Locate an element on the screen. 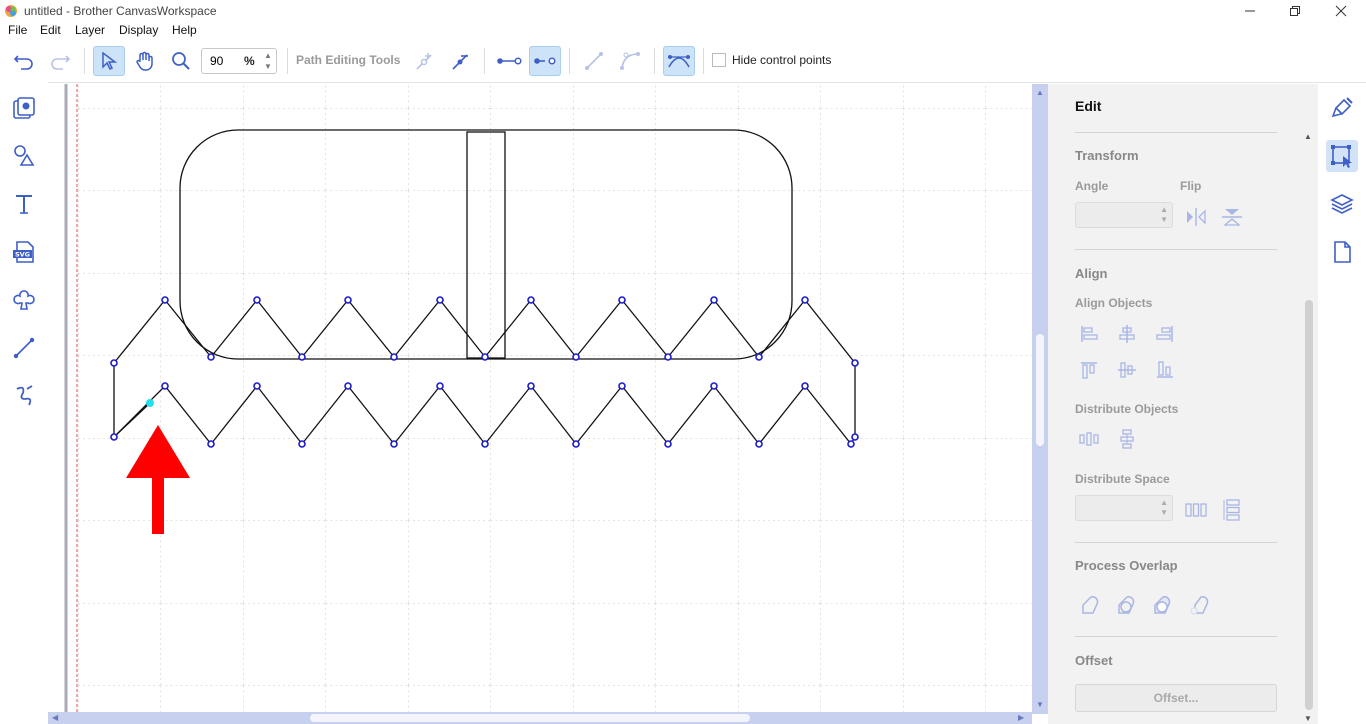  panel-scroll-thumb is located at coordinates (1309, 505).